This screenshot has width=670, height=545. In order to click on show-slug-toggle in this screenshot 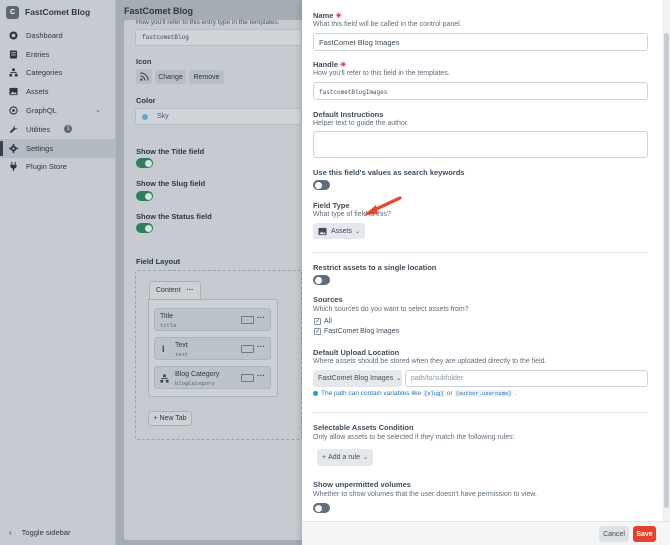, I will do `click(144, 196)`.